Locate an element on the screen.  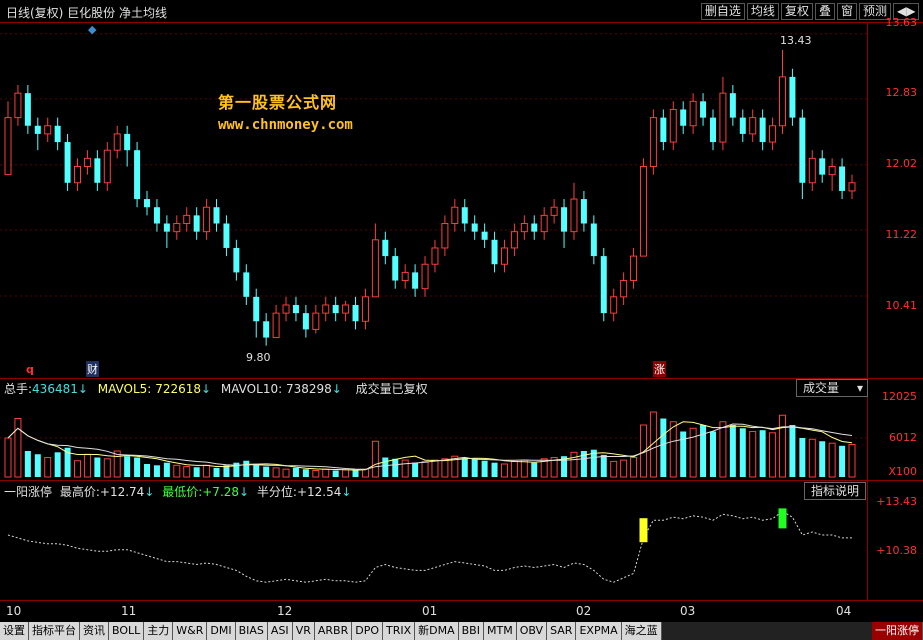
indicator-help-button: 指标说明 is located at coordinates (835, 491).